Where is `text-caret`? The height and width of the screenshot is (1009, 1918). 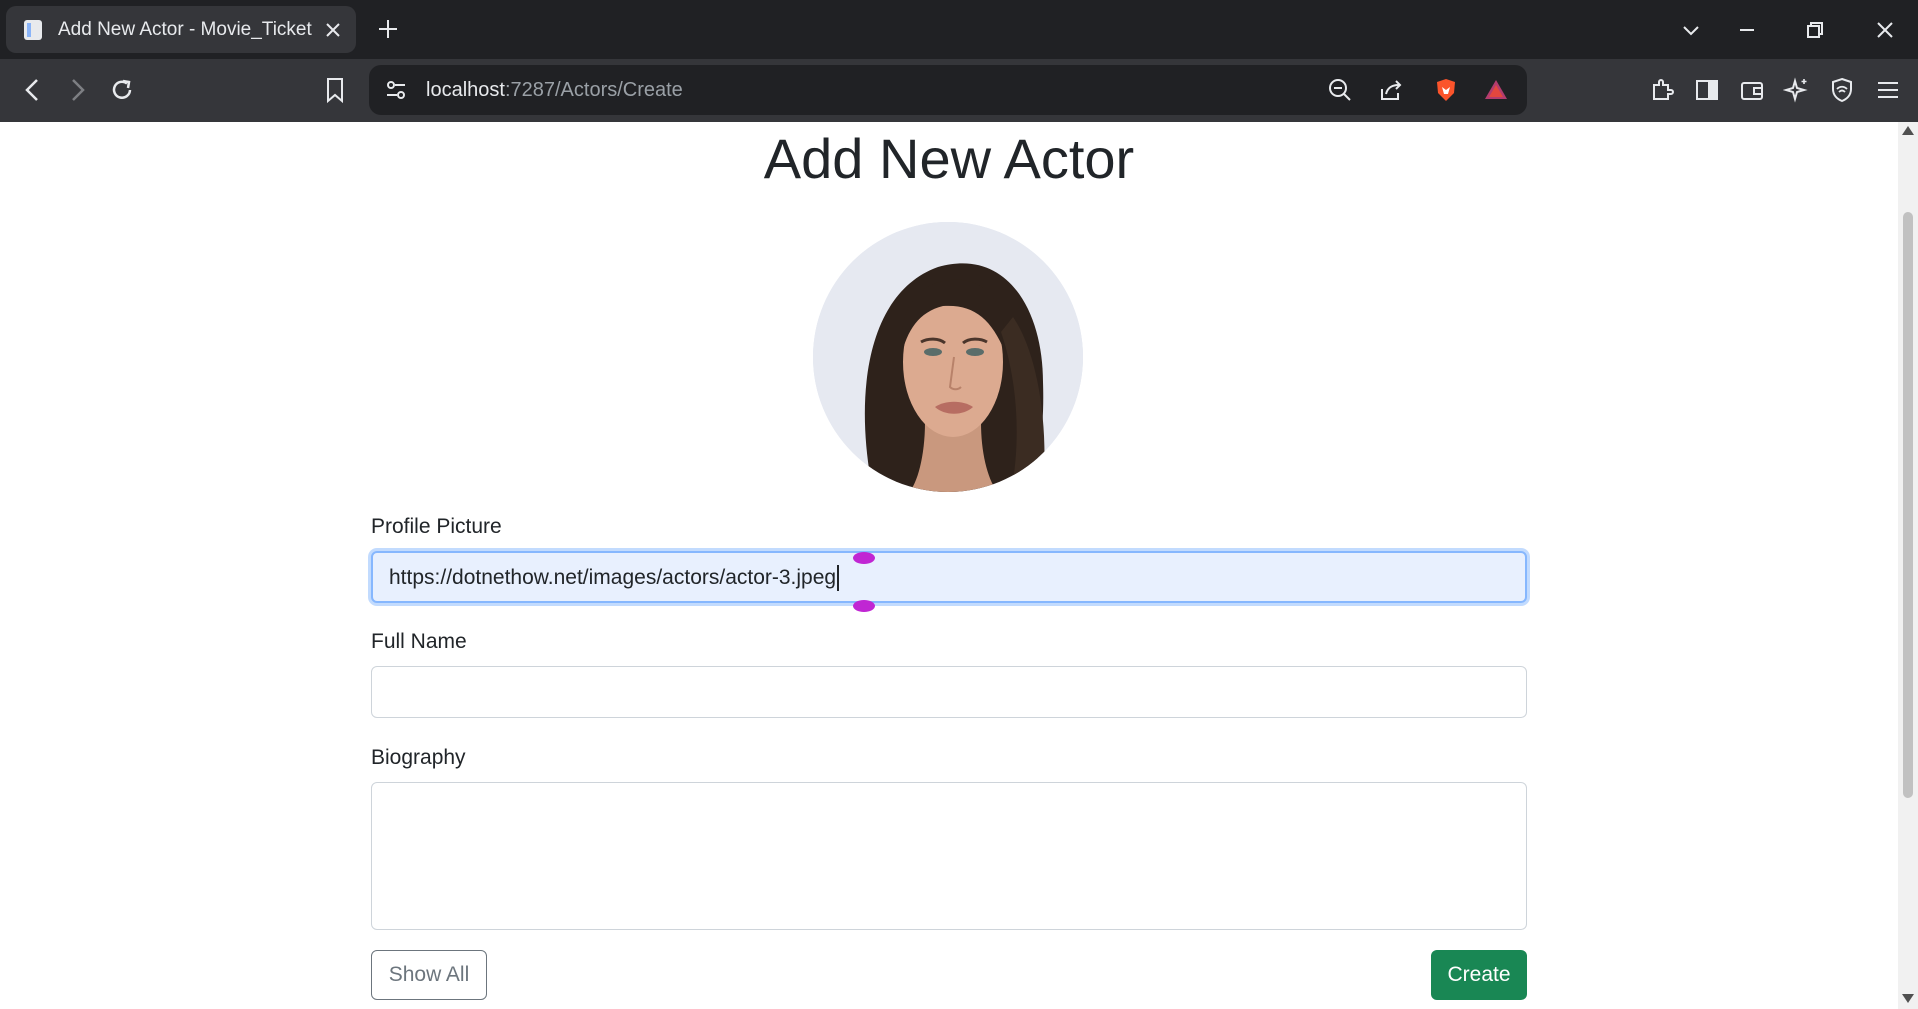 text-caret is located at coordinates (838, 578).